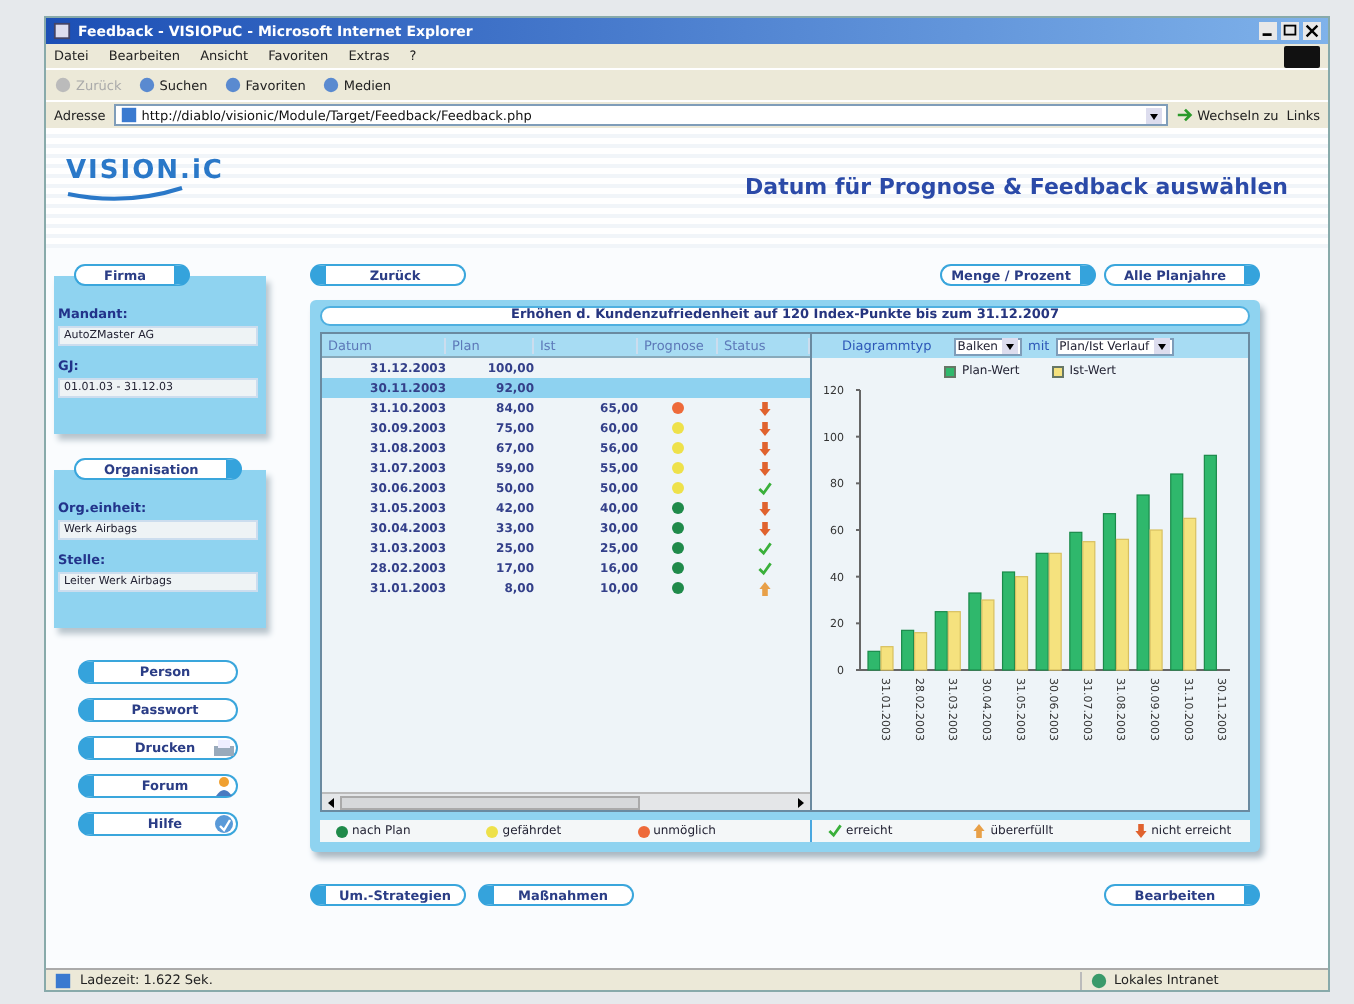 Image resolution: width=1354 pixels, height=1004 pixels. What do you see at coordinates (224, 748) in the screenshot?
I see `printer-icon` at bounding box center [224, 748].